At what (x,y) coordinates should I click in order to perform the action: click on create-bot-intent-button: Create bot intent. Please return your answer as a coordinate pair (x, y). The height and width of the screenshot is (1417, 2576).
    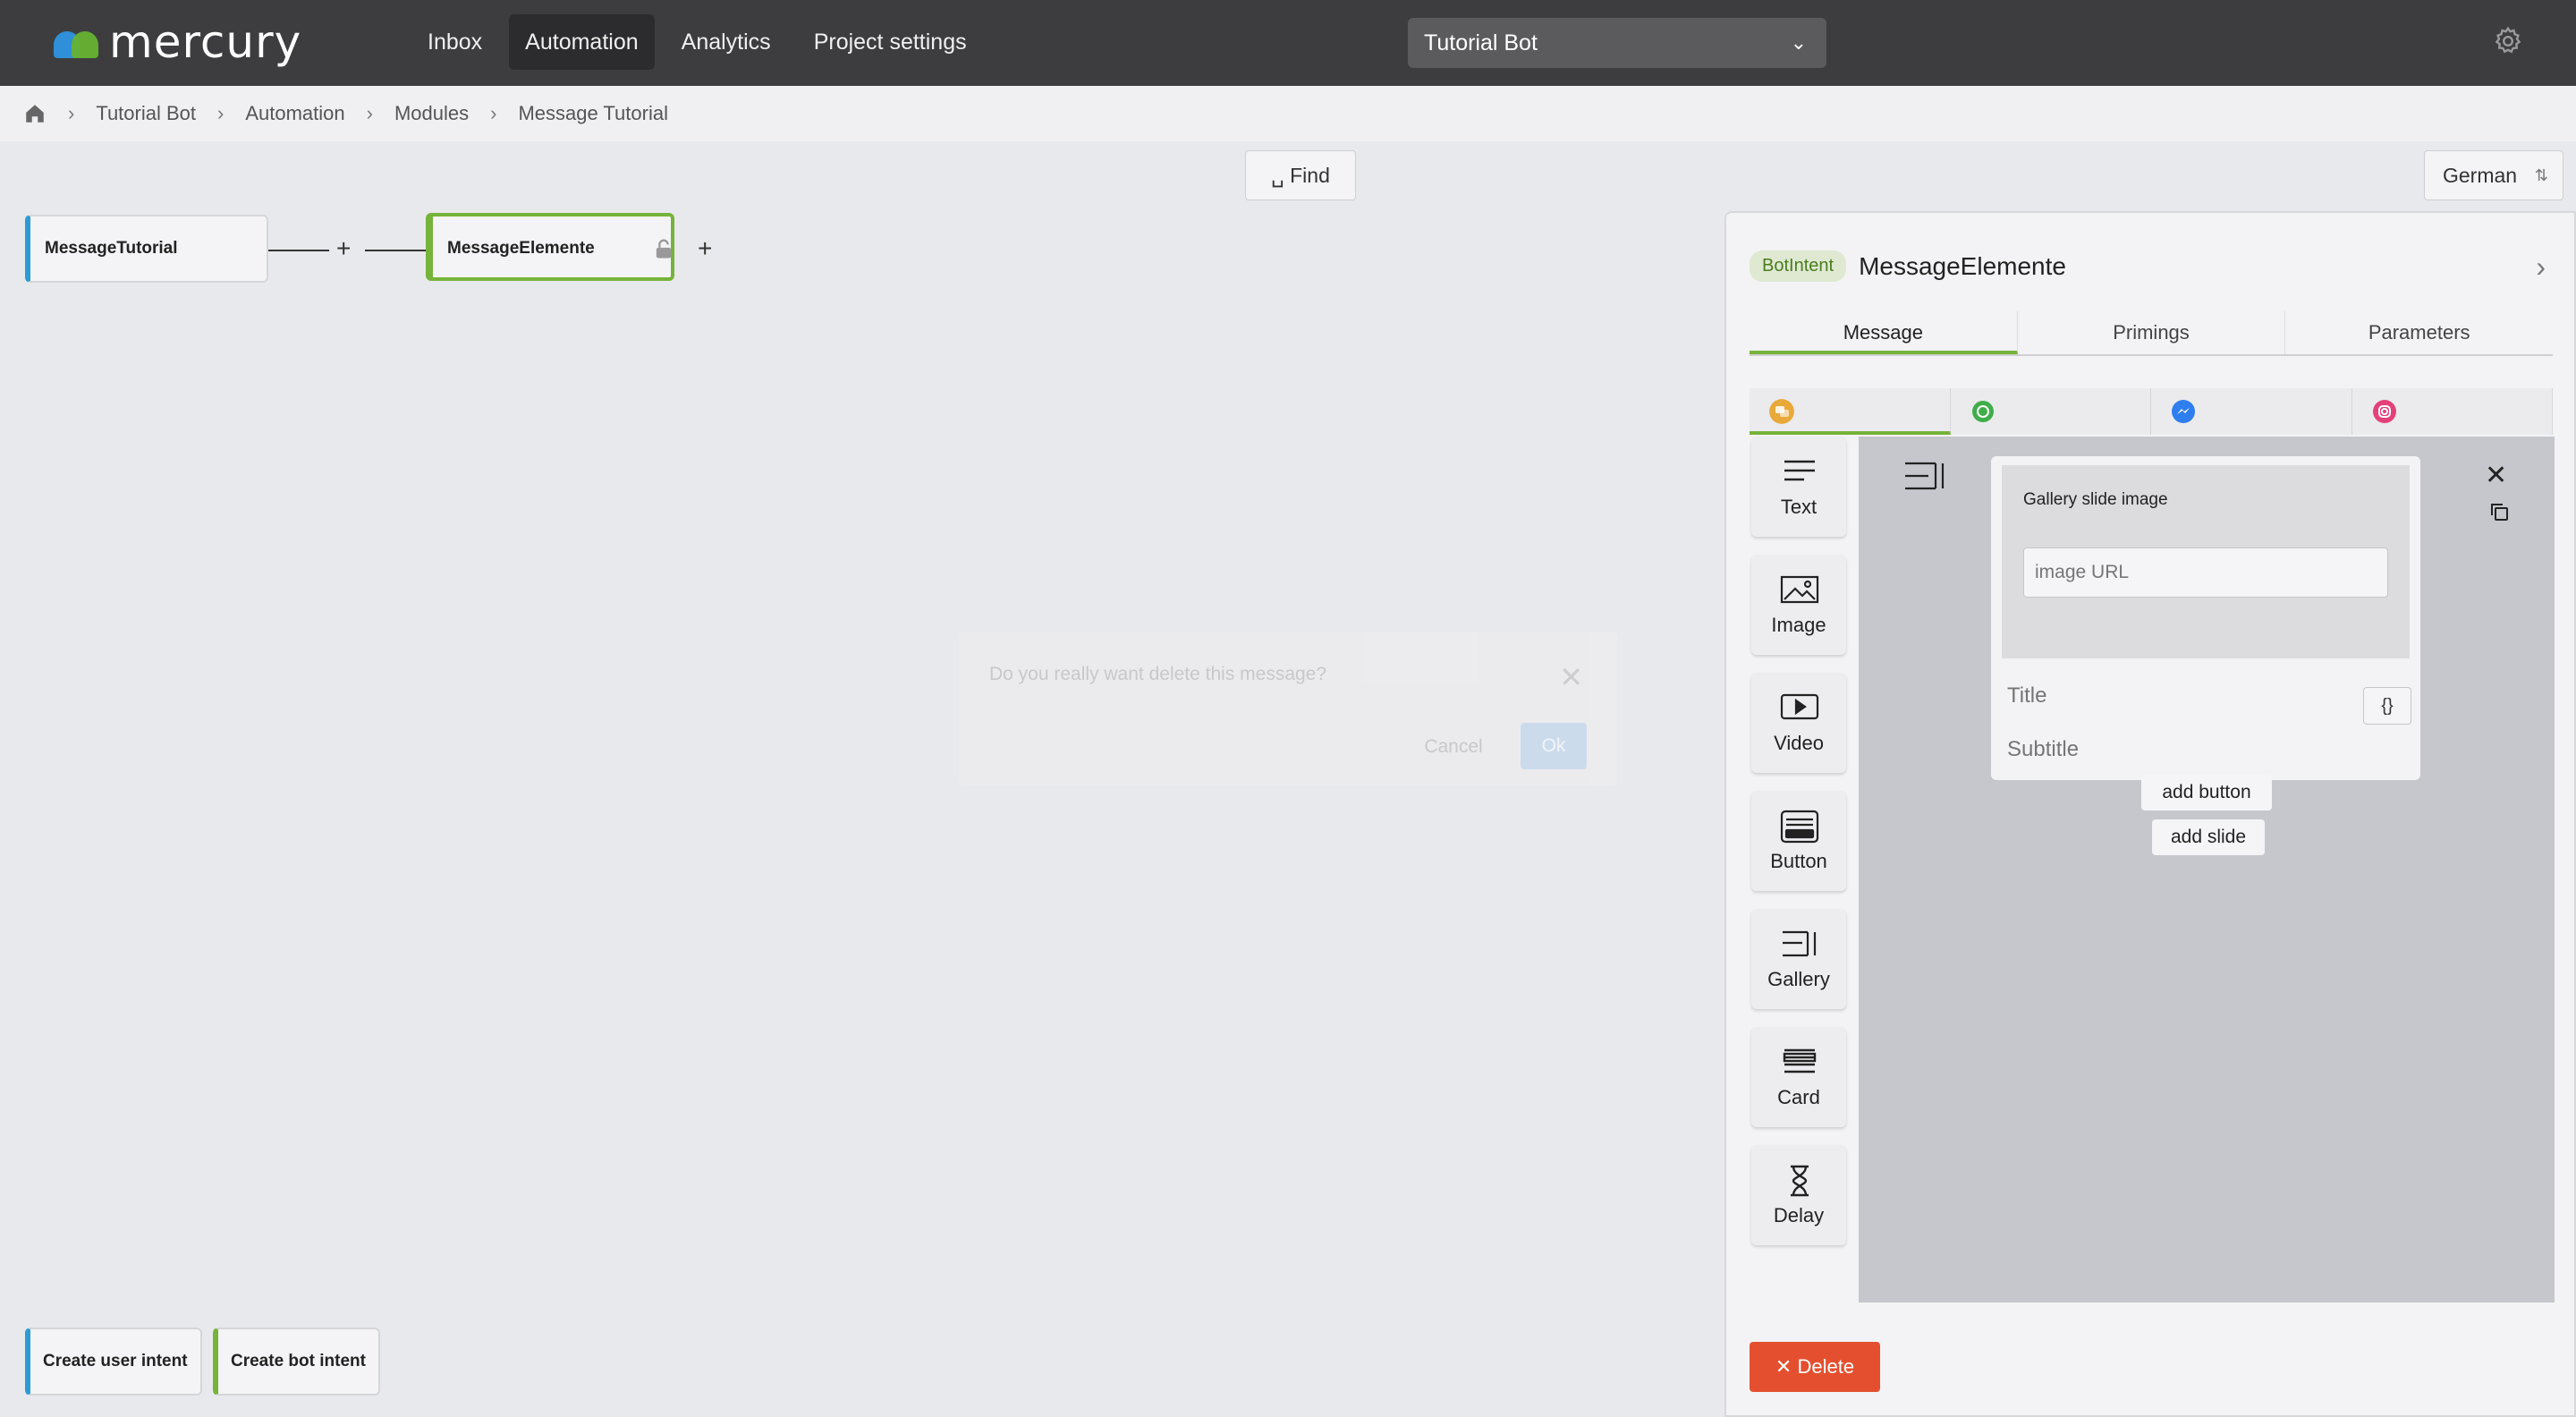
    Looking at the image, I should click on (296, 1362).